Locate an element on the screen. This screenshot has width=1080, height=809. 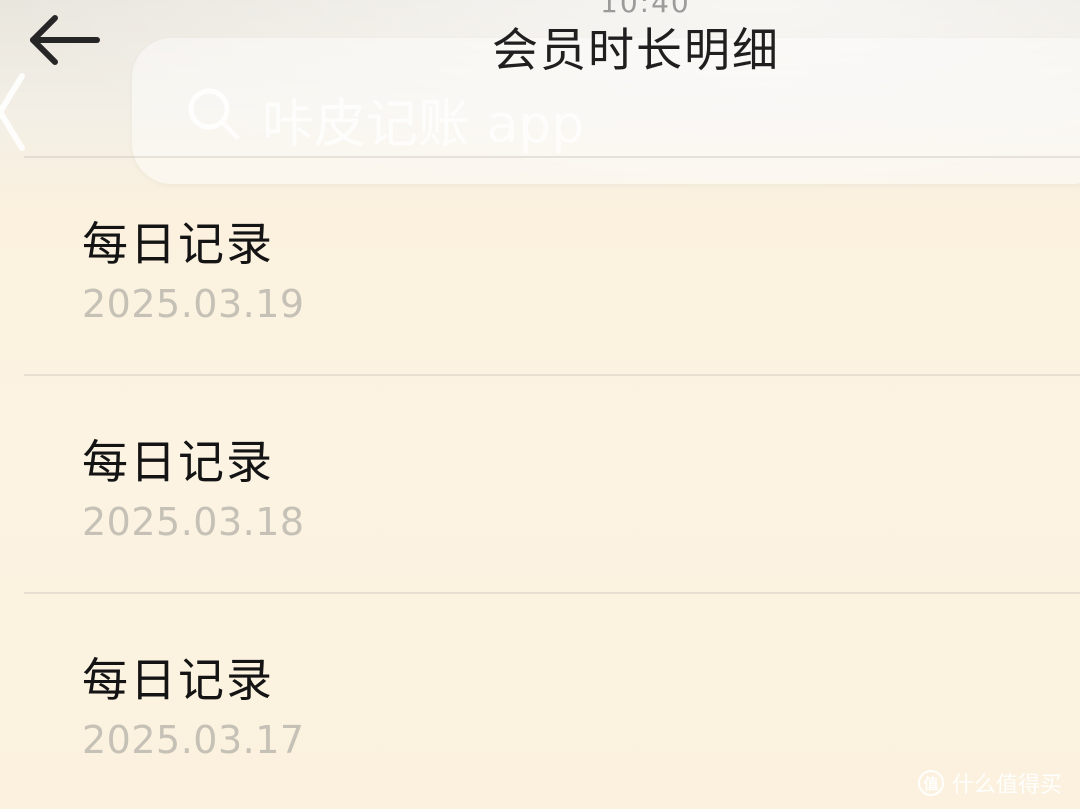
record-date: 2025.03.17 is located at coordinates (193, 740).